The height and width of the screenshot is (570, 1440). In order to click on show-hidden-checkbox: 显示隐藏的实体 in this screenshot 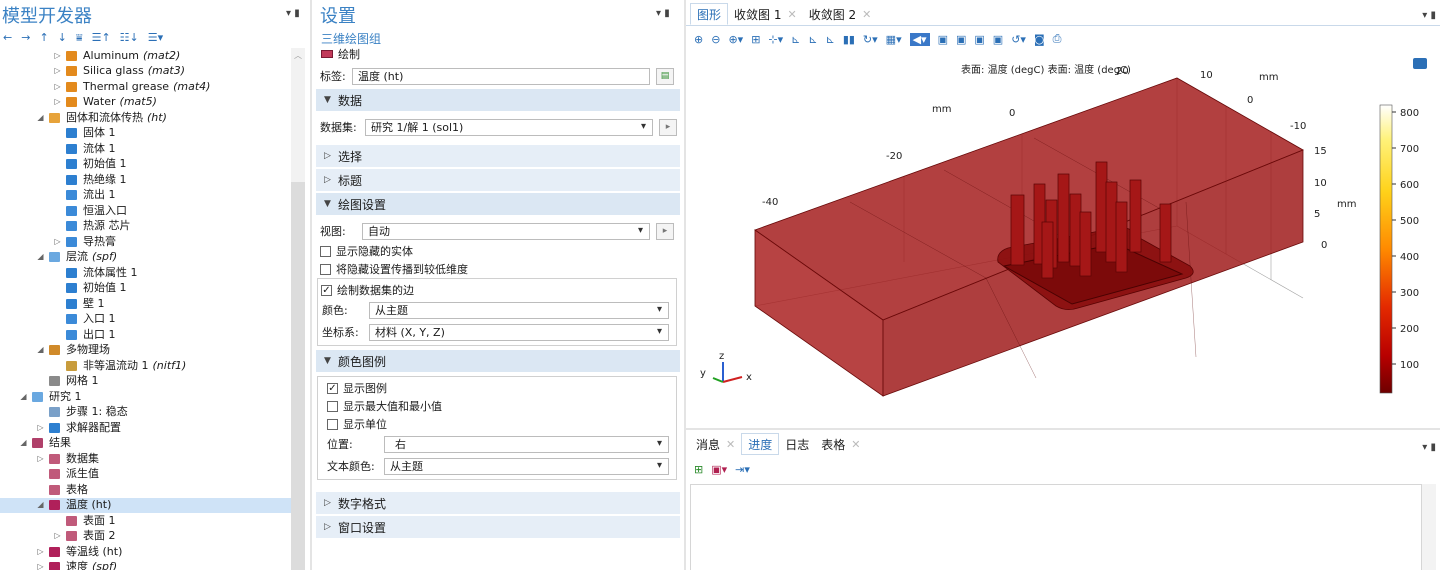, I will do `click(498, 251)`.